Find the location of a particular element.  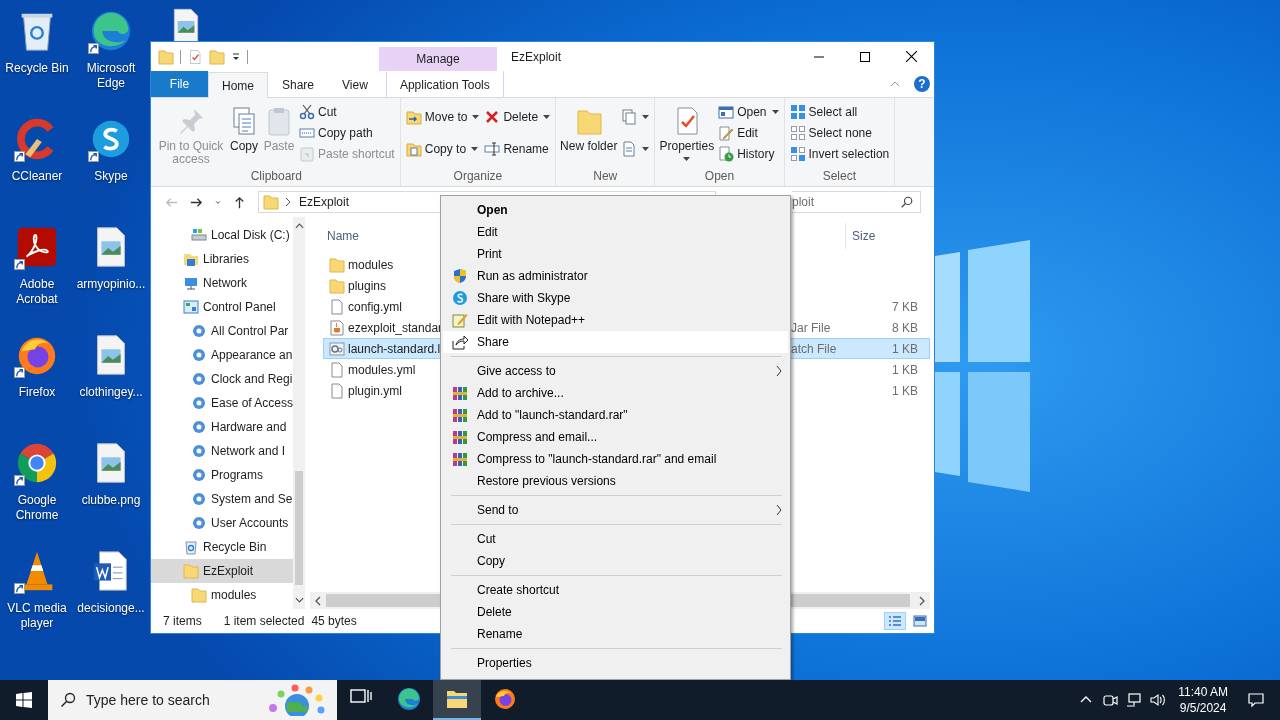

file-size: 7 KB is located at coordinates (905, 306).